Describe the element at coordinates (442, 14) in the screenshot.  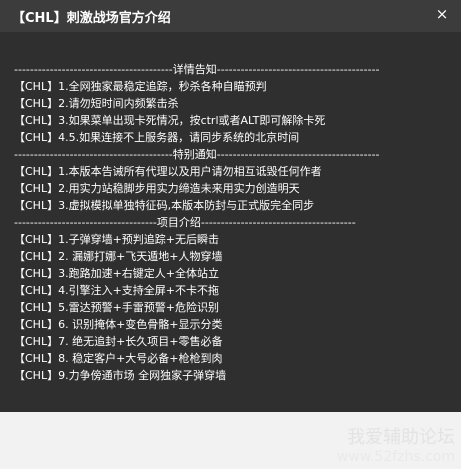
I see `close-icon: ×` at that location.